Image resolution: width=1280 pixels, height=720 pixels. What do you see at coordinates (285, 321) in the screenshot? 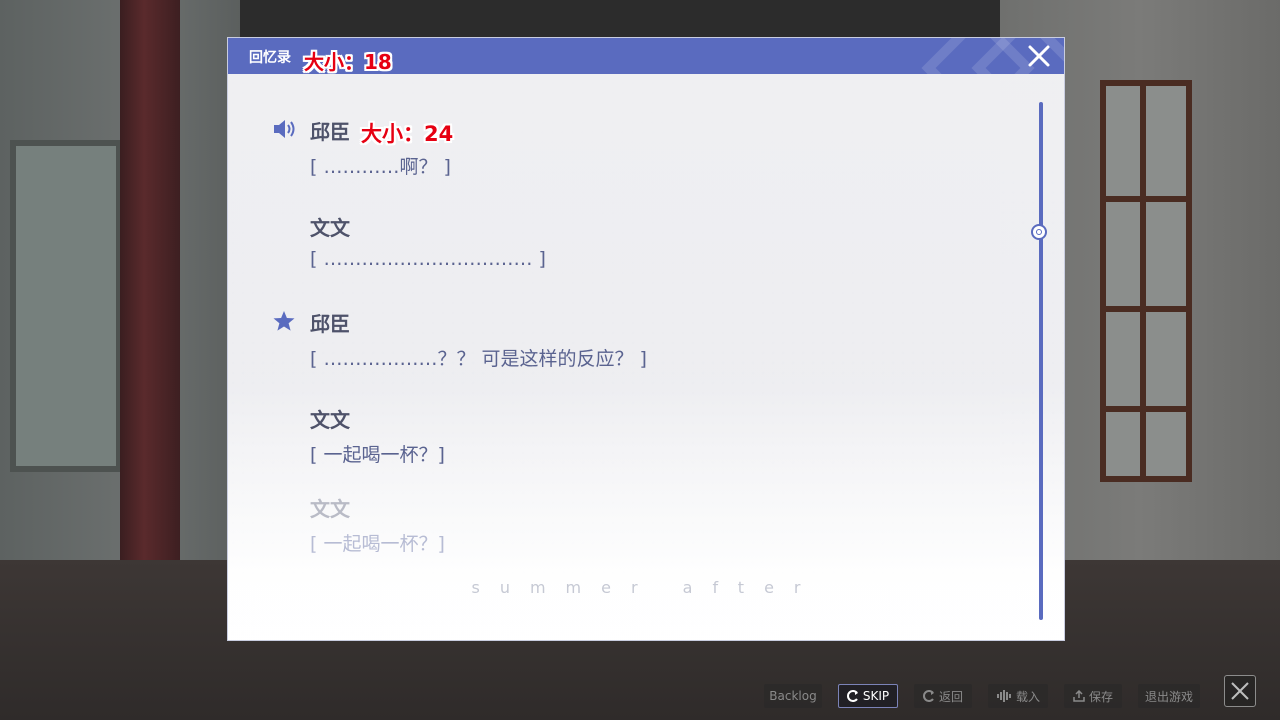
I see `star-icon` at bounding box center [285, 321].